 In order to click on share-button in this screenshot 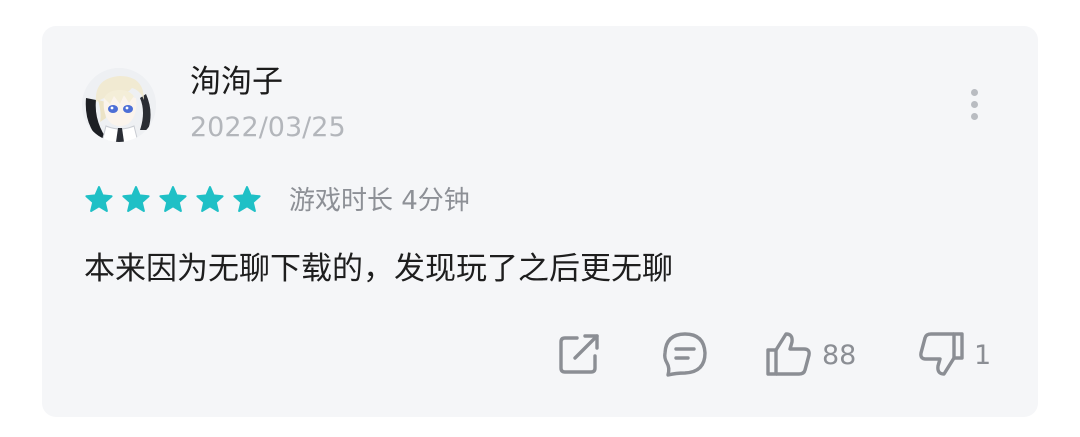, I will do `click(579, 354)`.